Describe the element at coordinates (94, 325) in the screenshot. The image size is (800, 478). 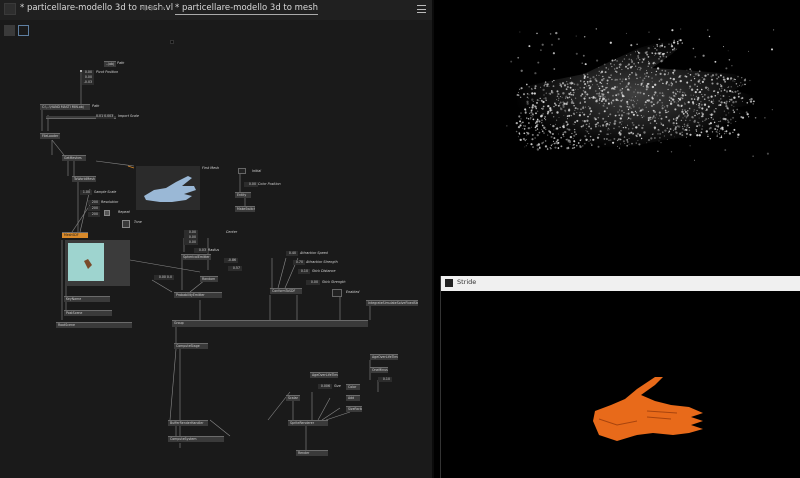
I see `rootscene-node: RootScene` at that location.